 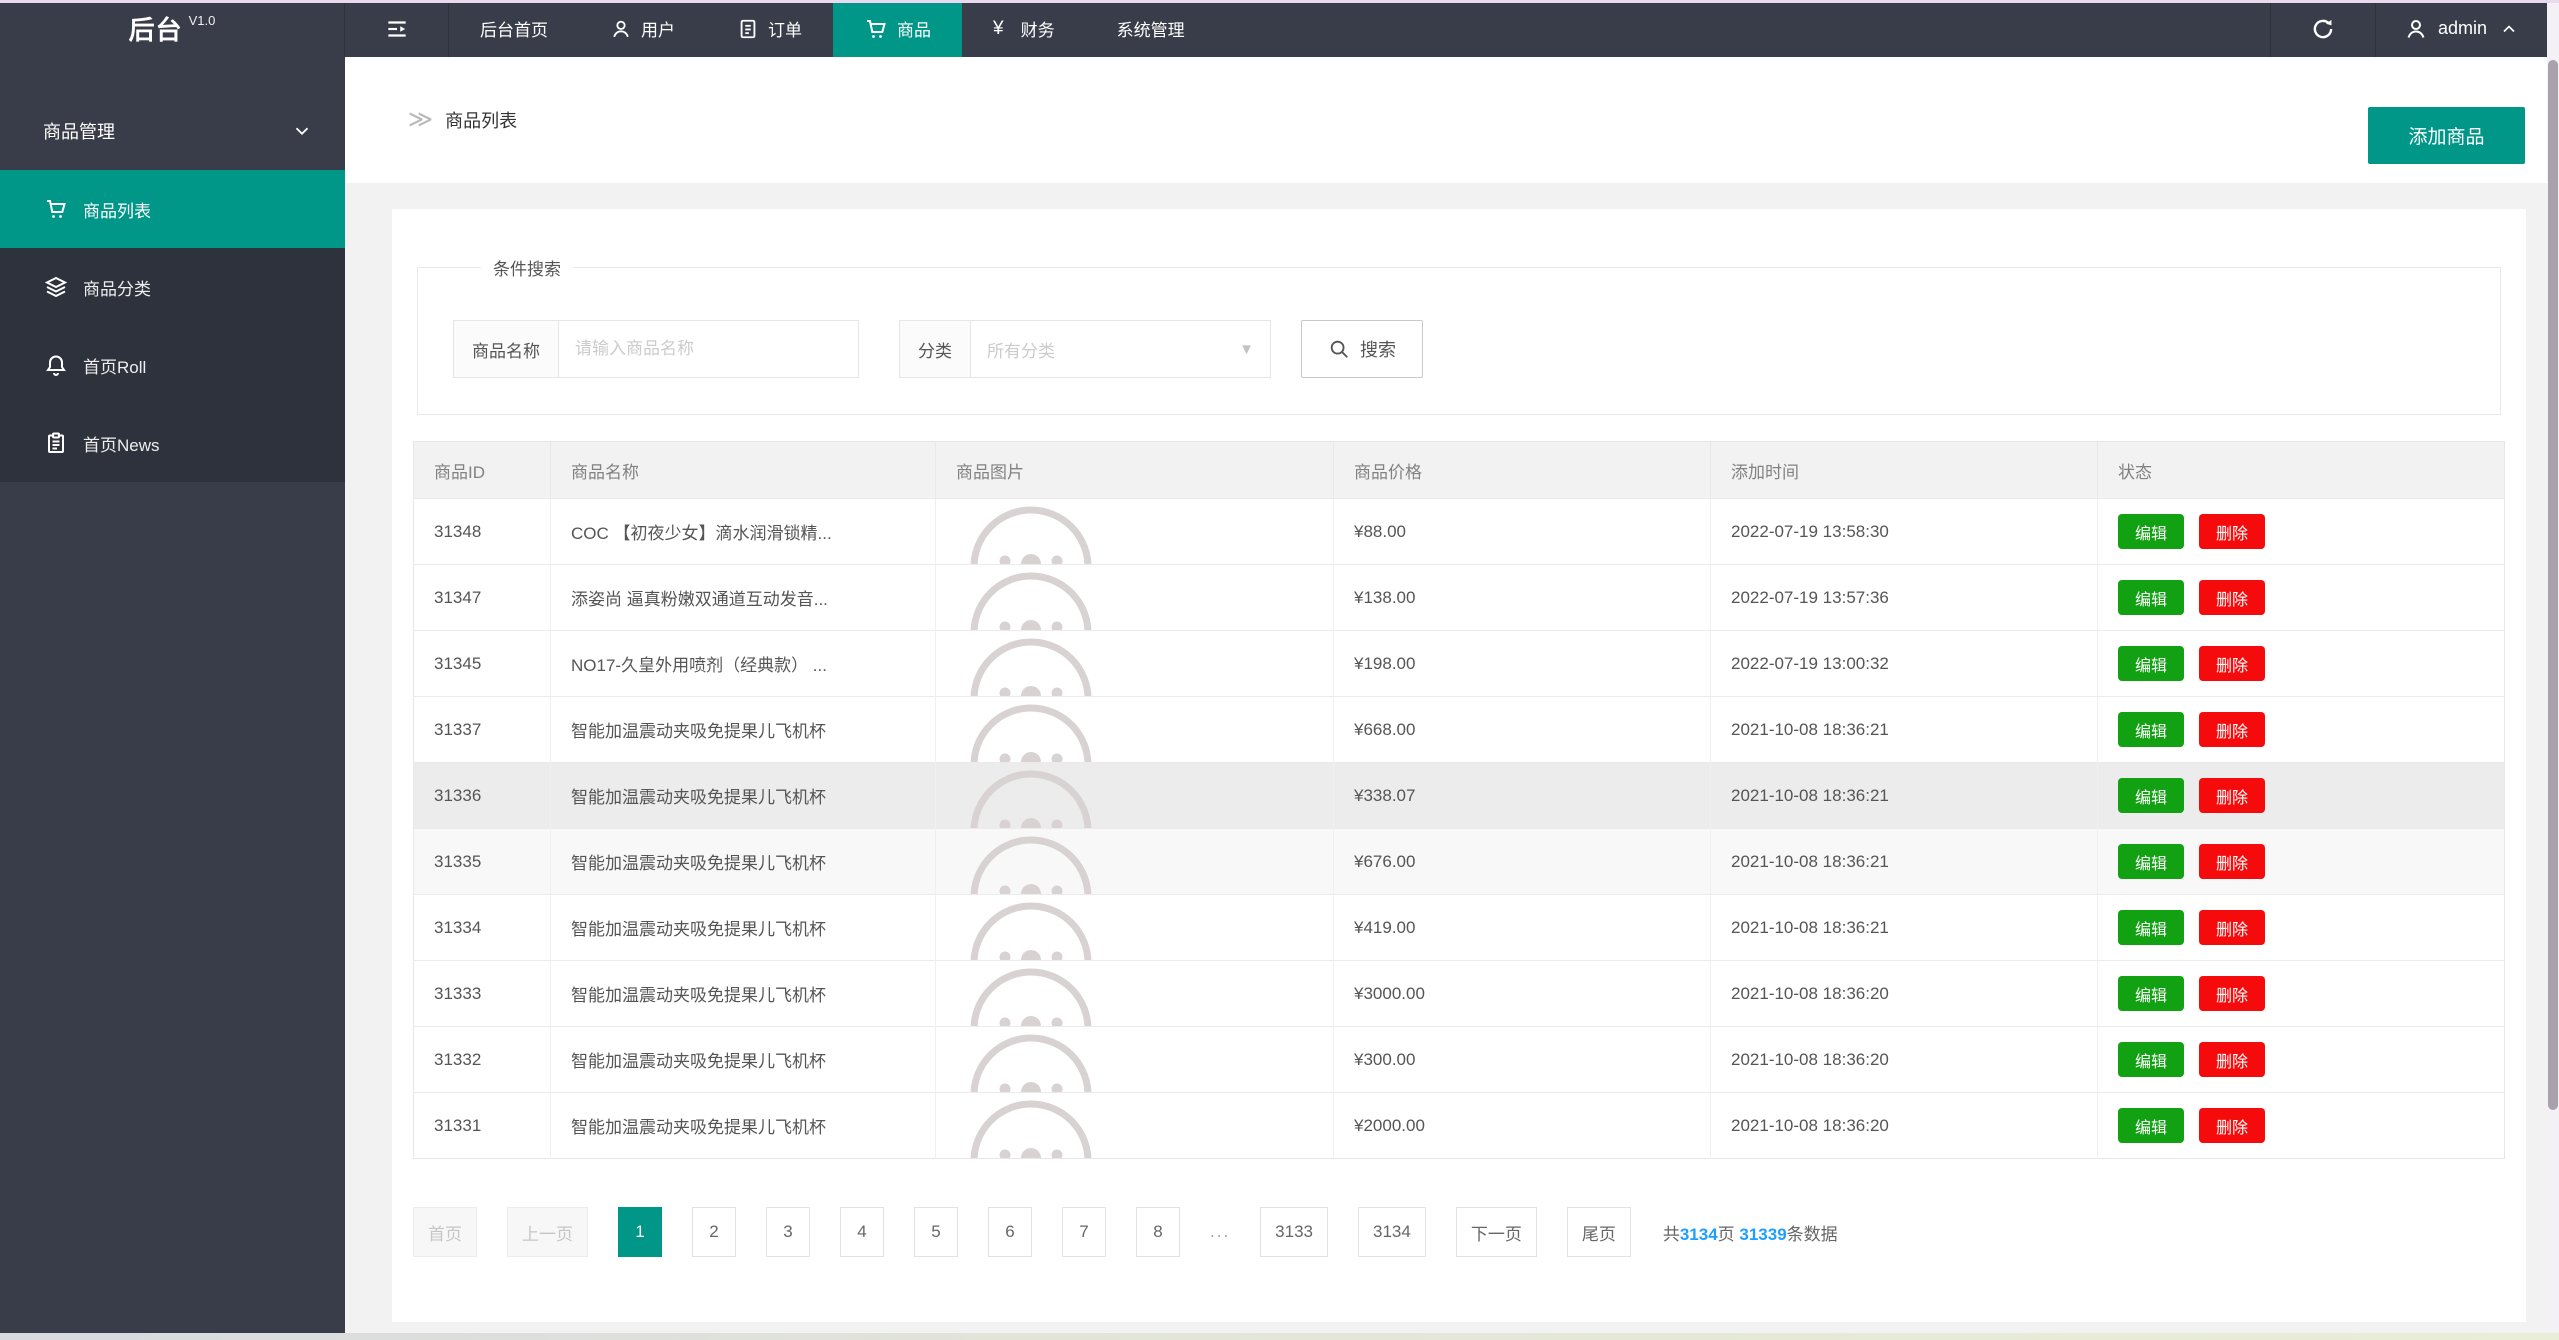 I want to click on sidebar-group-goods: 商品管理, so click(x=172, y=131).